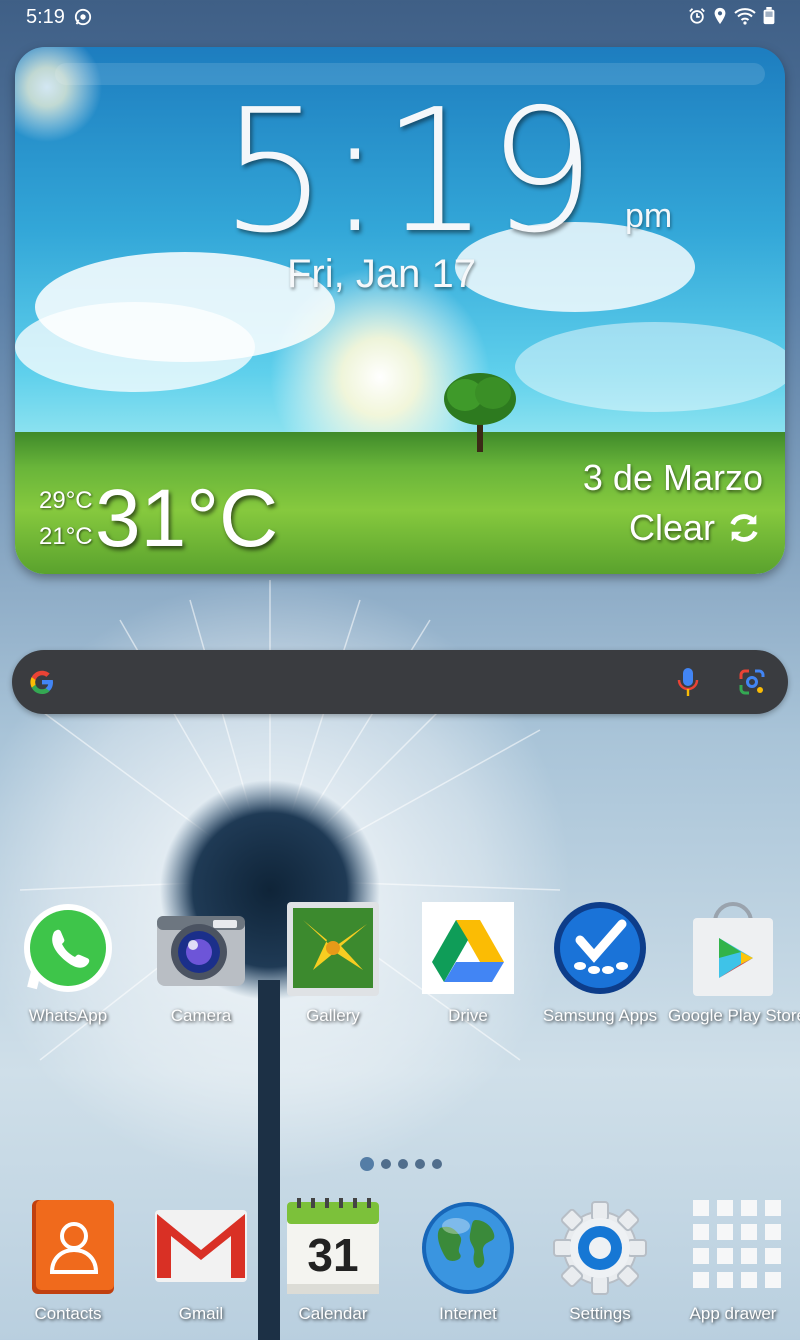 The width and height of the screenshot is (800, 1340). What do you see at coordinates (468, 1313) in the screenshot?
I see `app-label: Internet` at bounding box center [468, 1313].